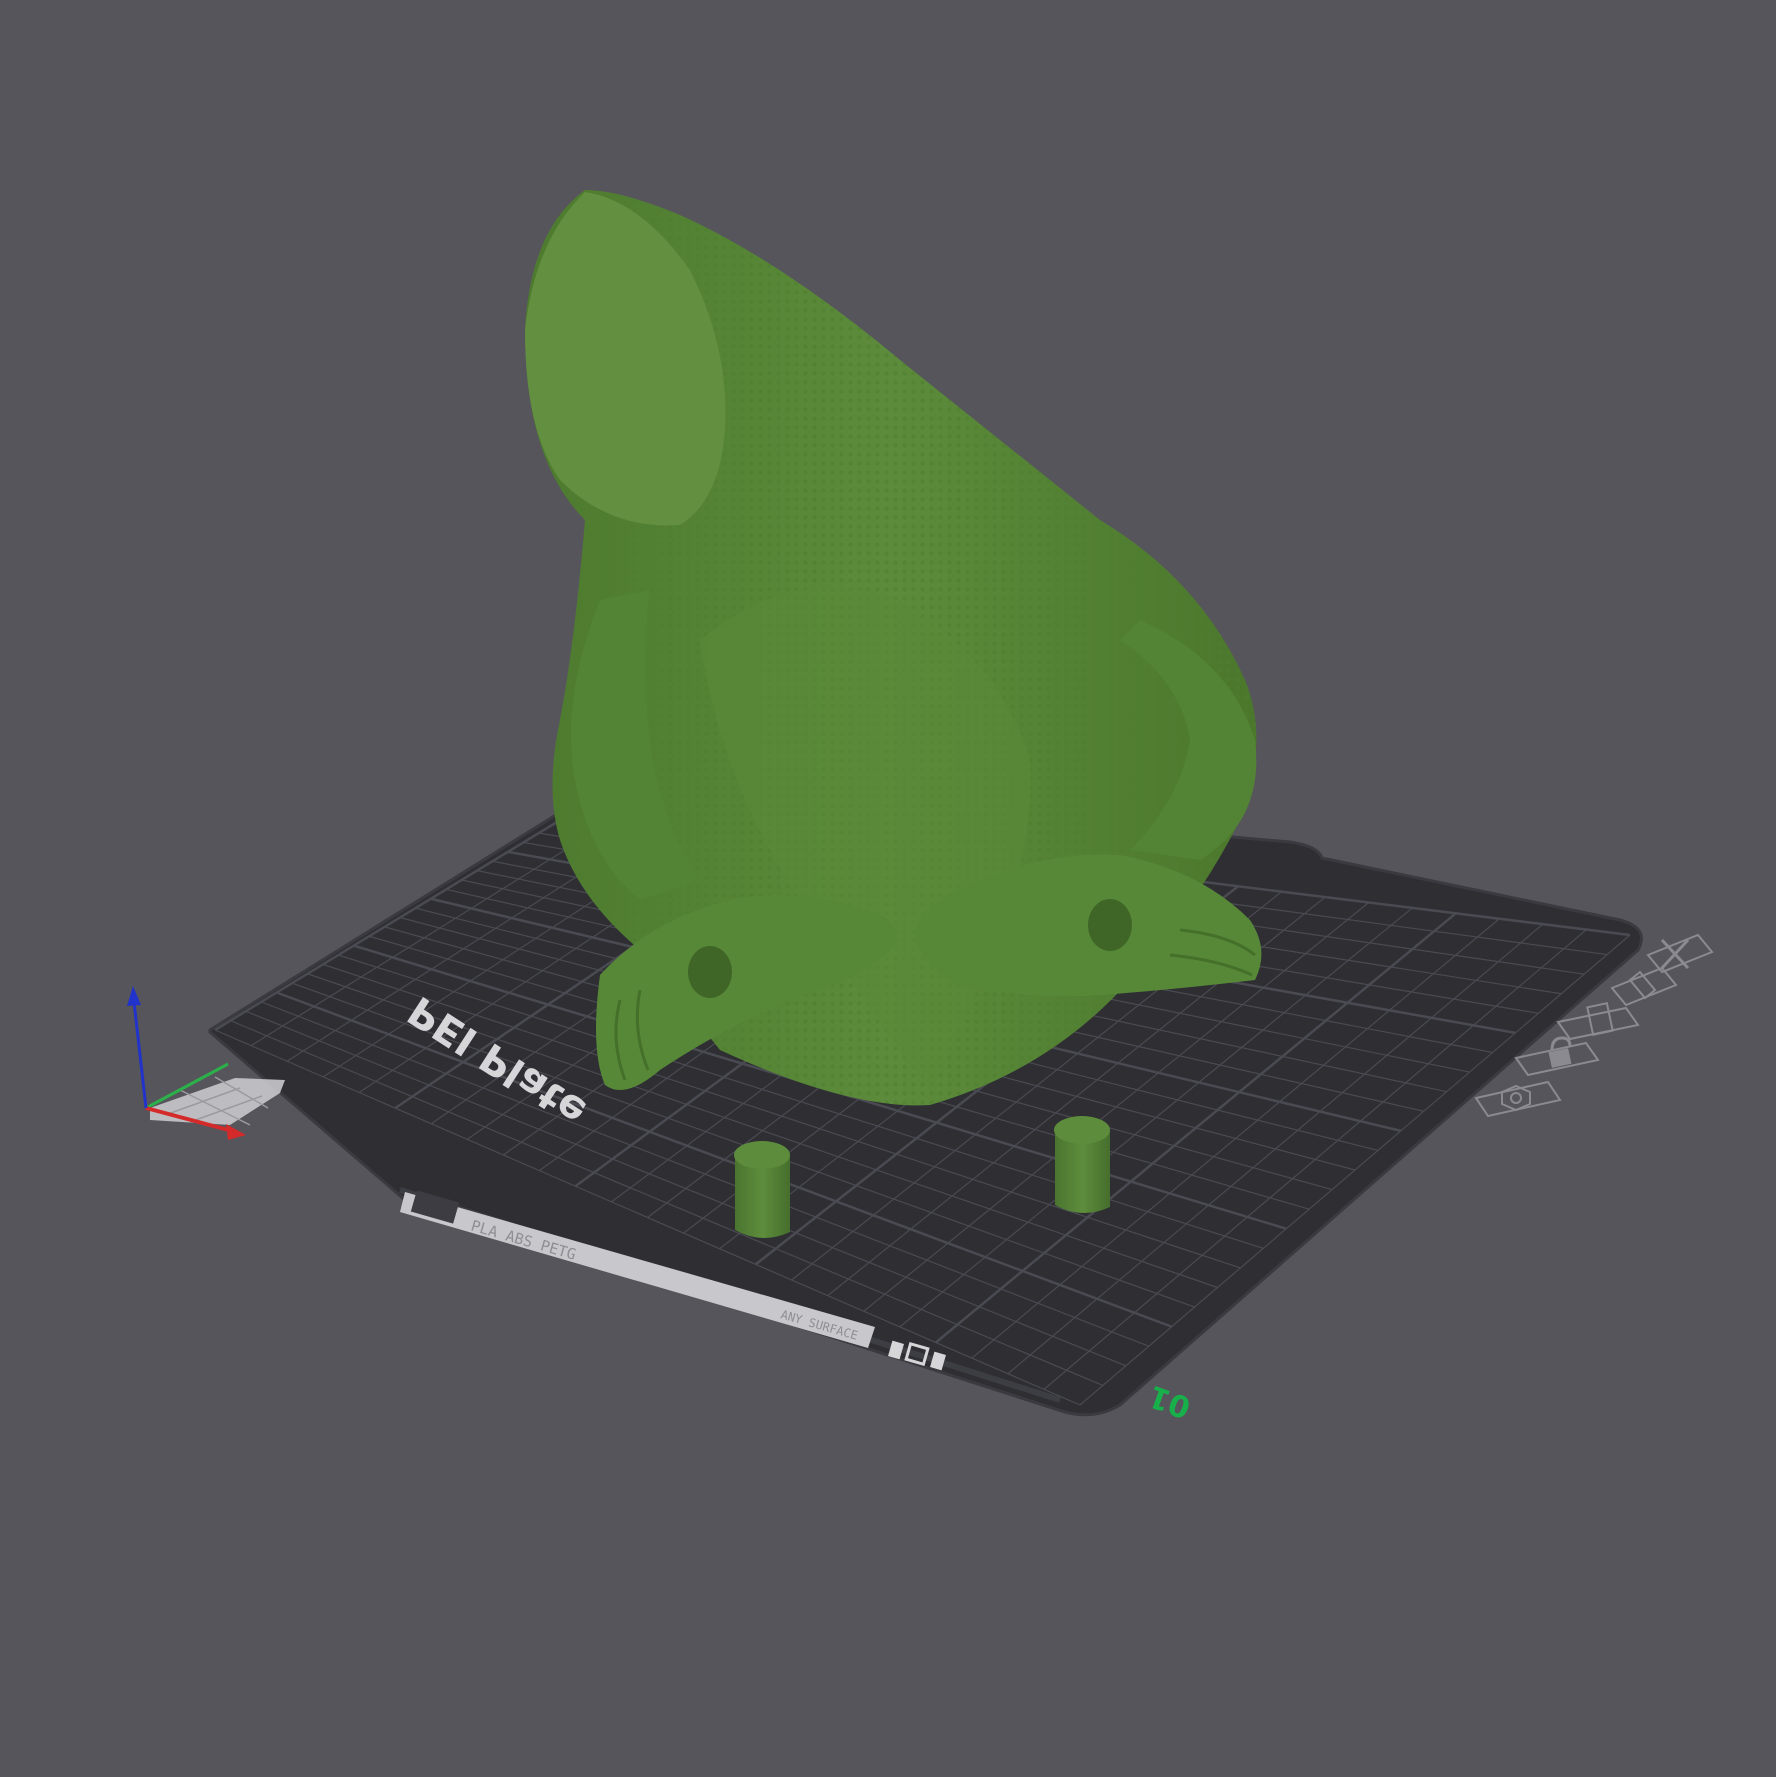 The width and height of the screenshot is (1776, 1777). Describe the element at coordinates (236, 1132) in the screenshot. I see `x-axis-arrow` at that location.